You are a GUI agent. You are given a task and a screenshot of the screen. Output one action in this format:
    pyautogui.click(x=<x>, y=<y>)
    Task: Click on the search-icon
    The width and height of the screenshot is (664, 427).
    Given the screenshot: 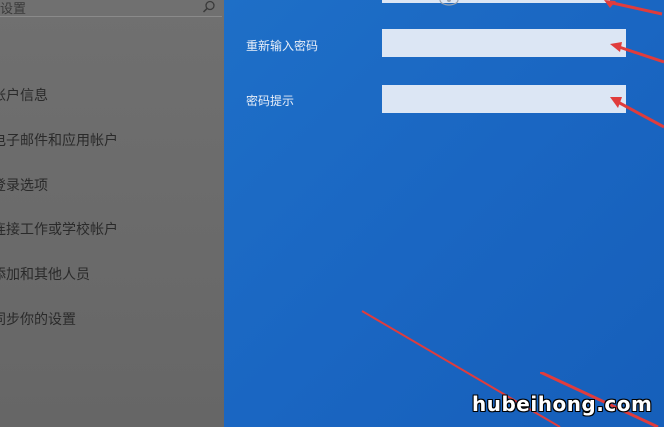 What is the action you would take?
    pyautogui.click(x=209, y=7)
    